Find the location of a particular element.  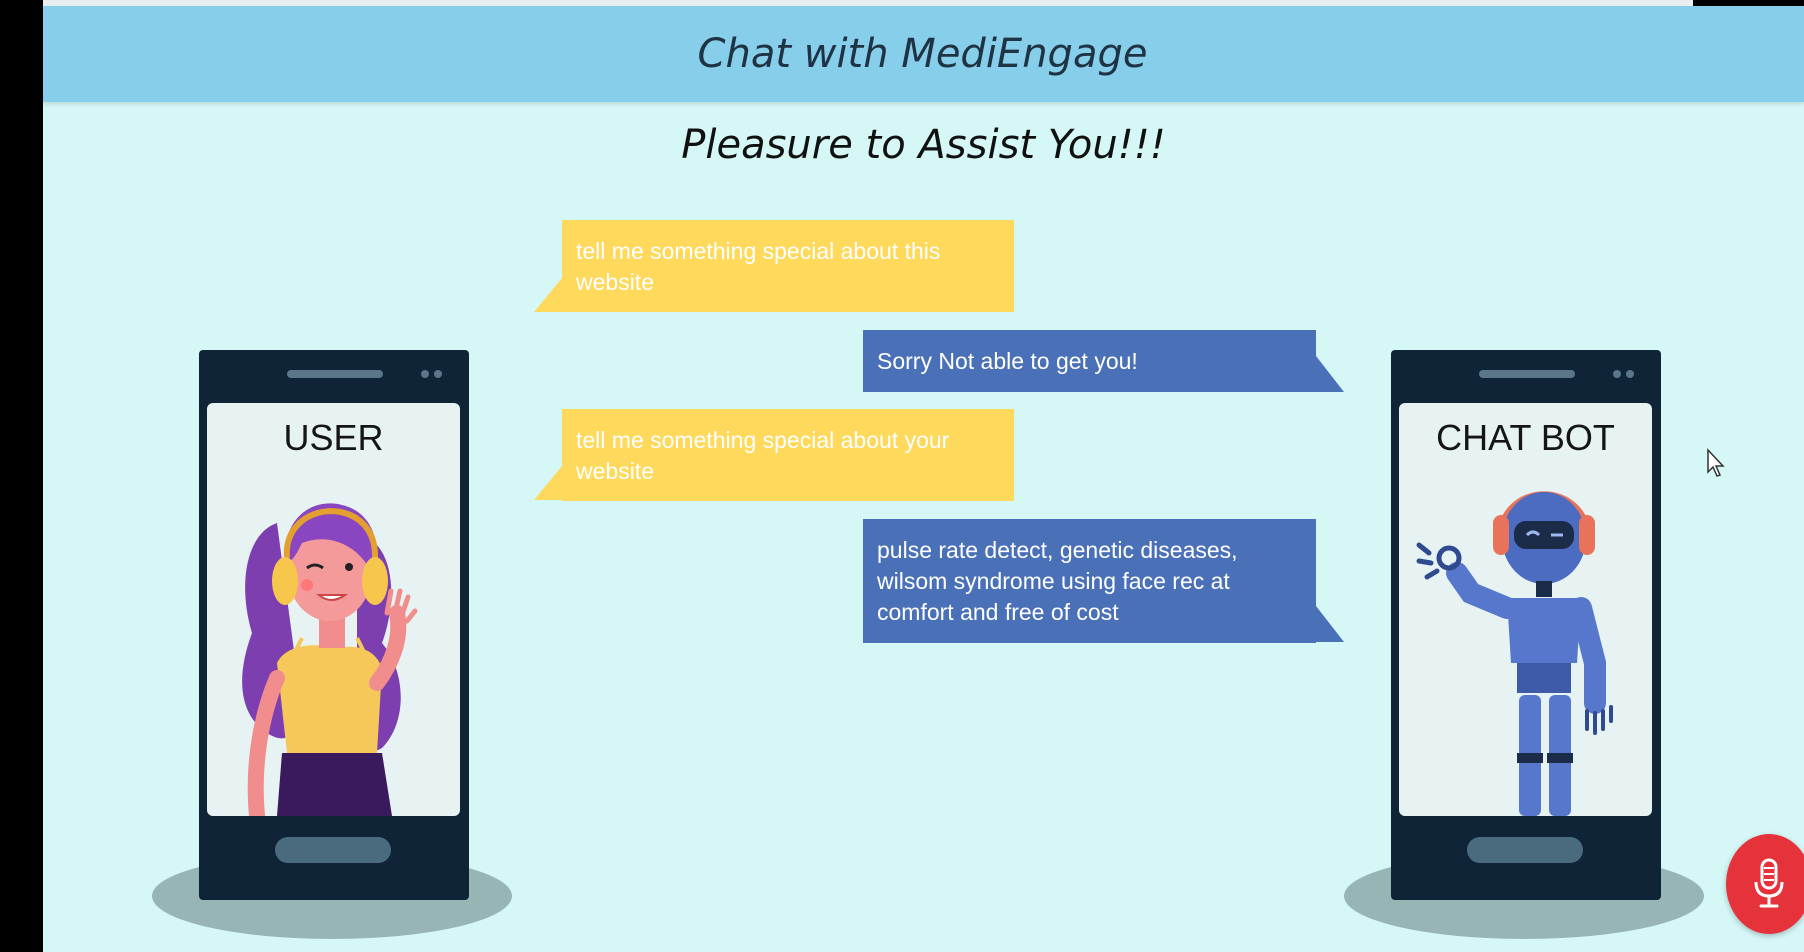

chat-bot-label: CHAT BOT is located at coordinates (1525, 437).